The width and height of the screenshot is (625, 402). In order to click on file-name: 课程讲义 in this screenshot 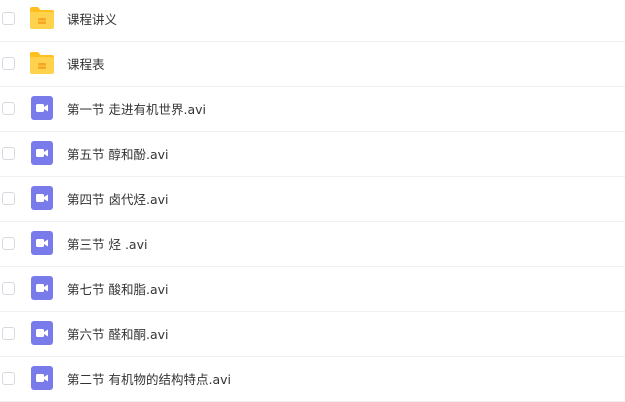, I will do `click(92, 20)`.